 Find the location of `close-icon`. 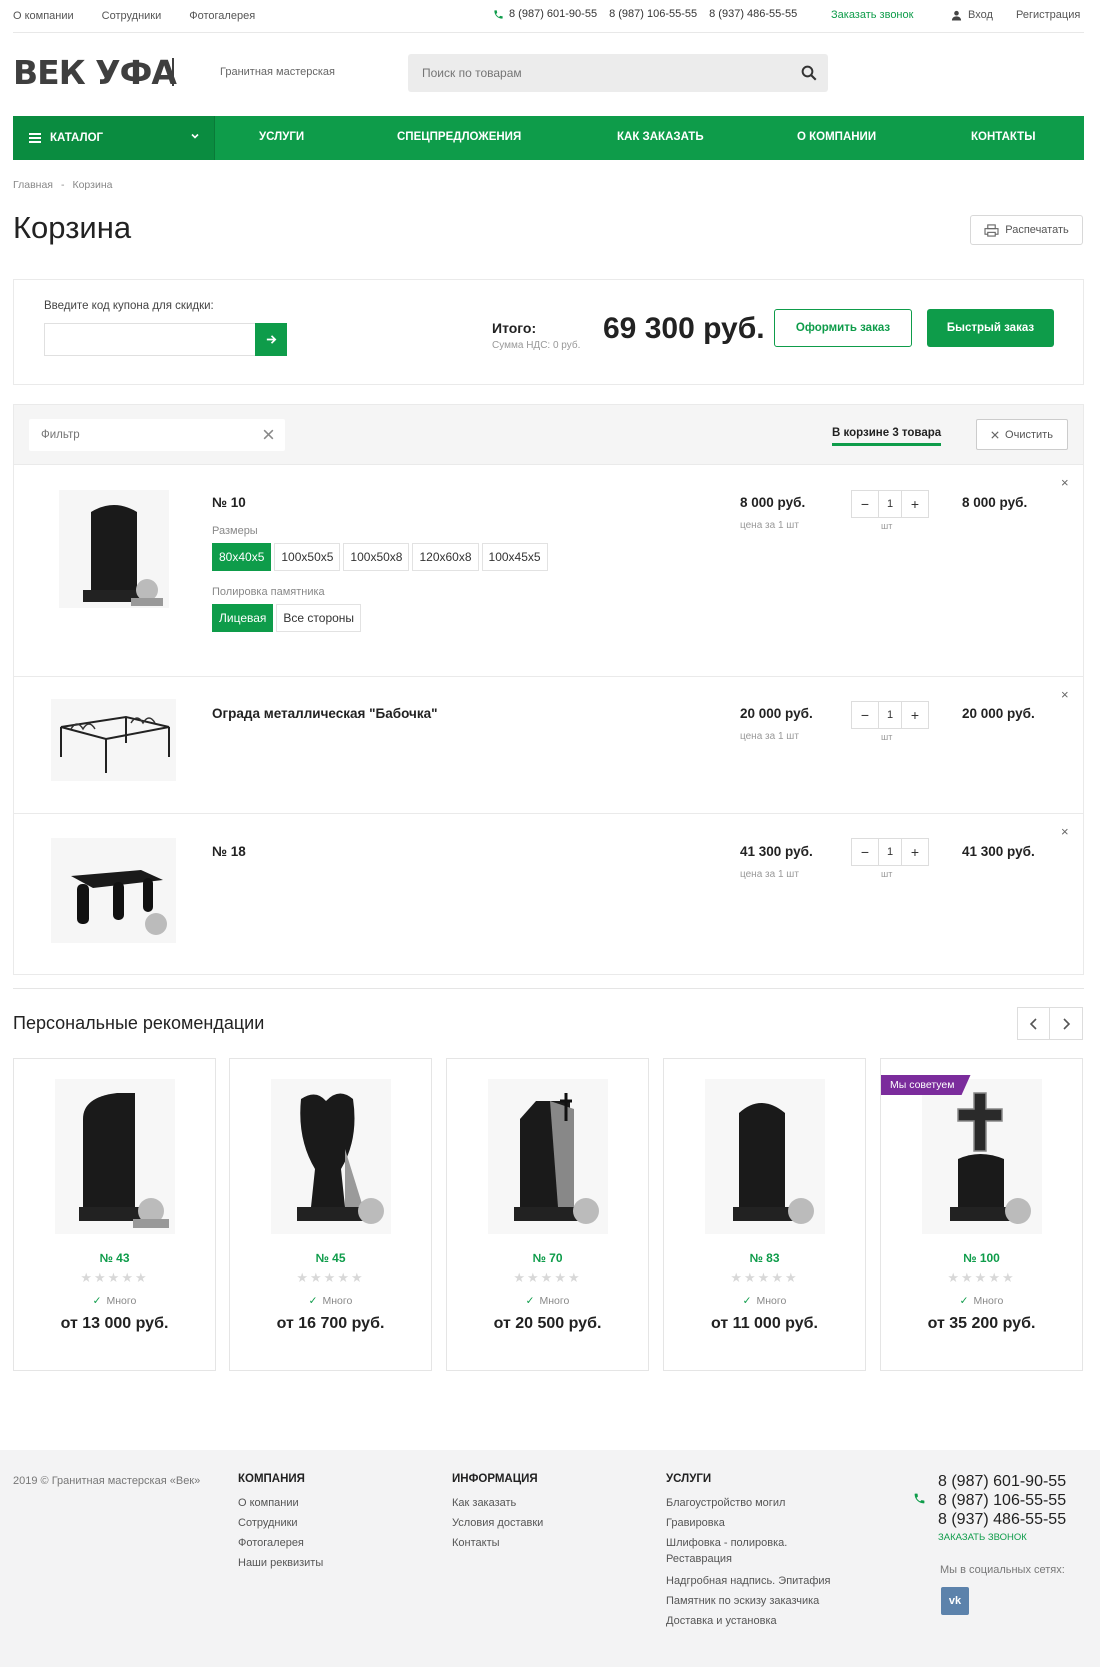

close-icon is located at coordinates (268, 434).